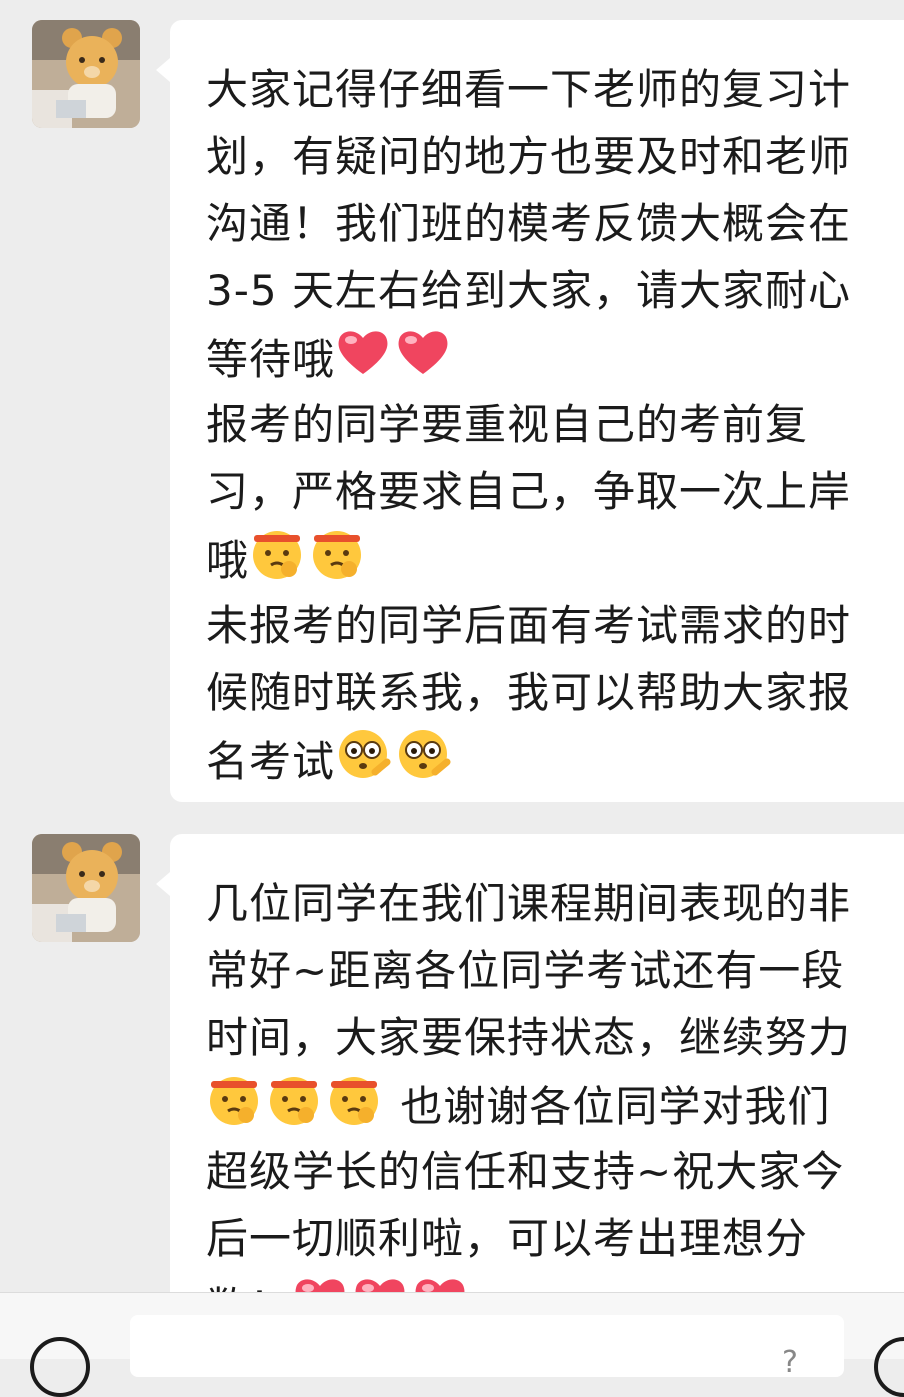  I want to click on message-line-with-emoji: 也谢谢各位同学对我们, so click(555, 1104).